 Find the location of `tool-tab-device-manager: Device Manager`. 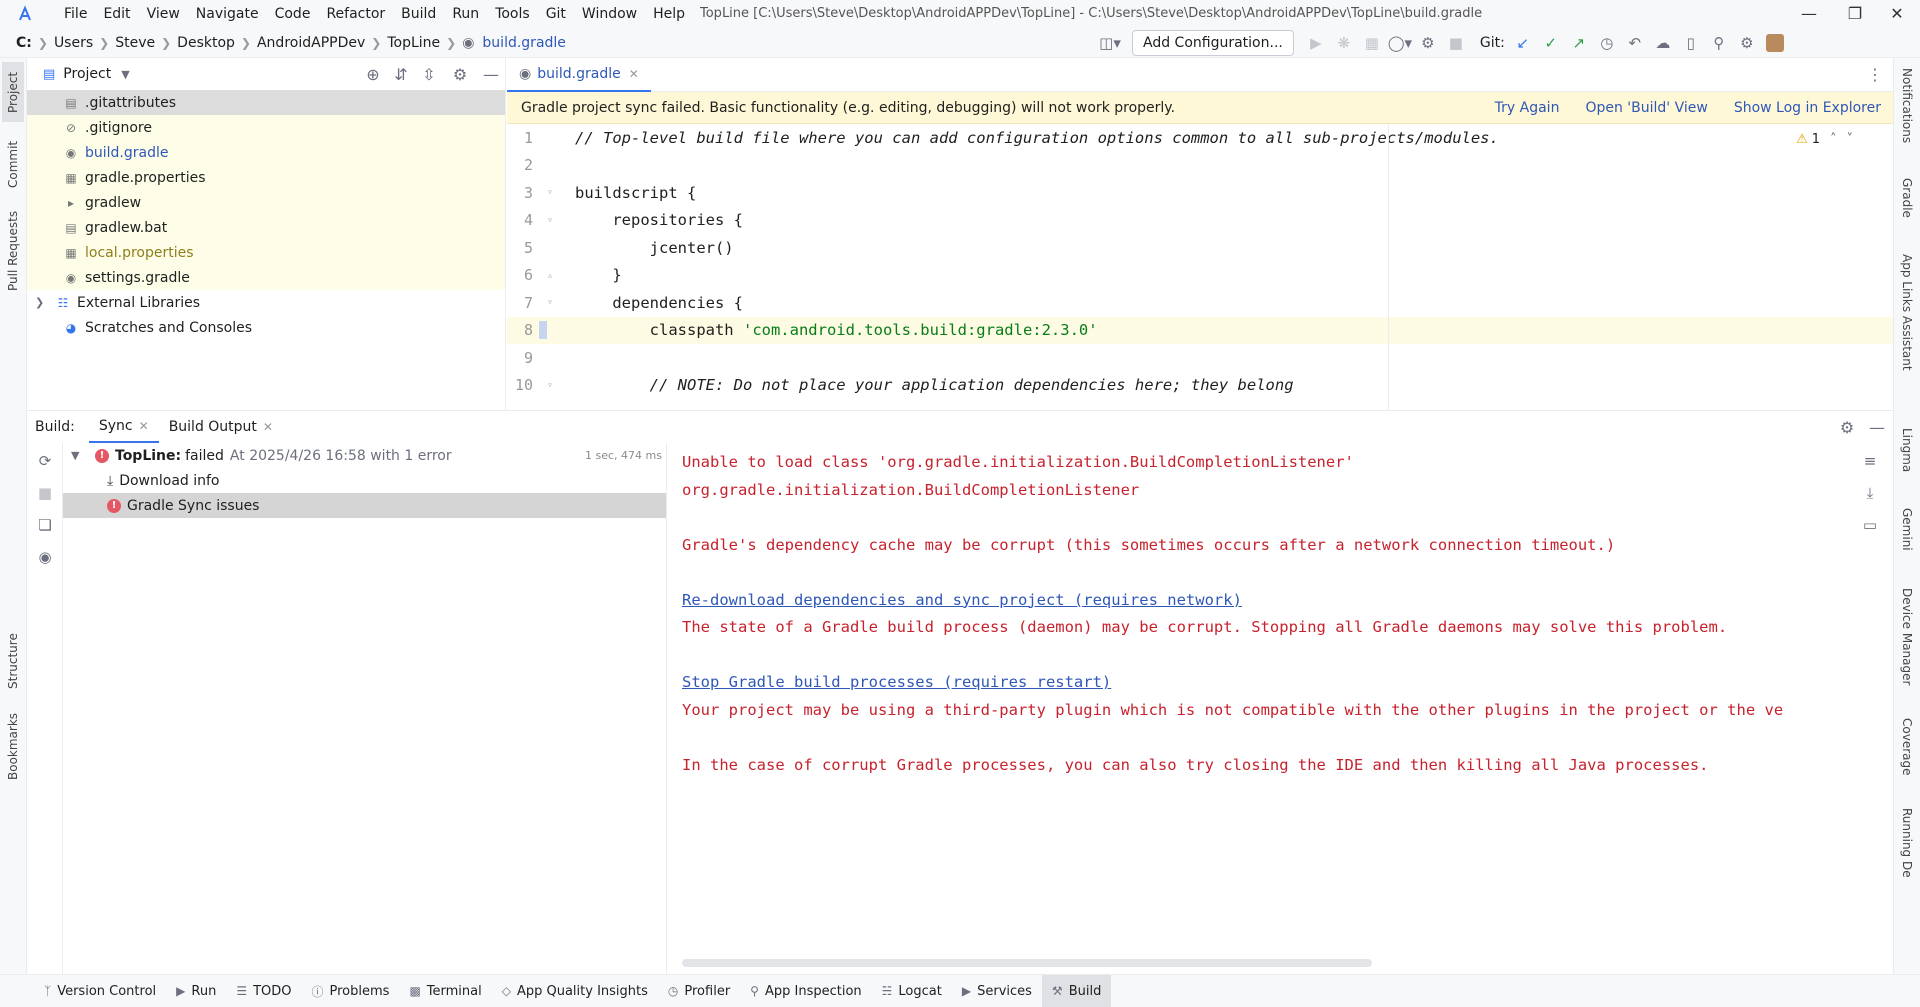

tool-tab-device-manager: Device Manager is located at coordinates (1907, 643).